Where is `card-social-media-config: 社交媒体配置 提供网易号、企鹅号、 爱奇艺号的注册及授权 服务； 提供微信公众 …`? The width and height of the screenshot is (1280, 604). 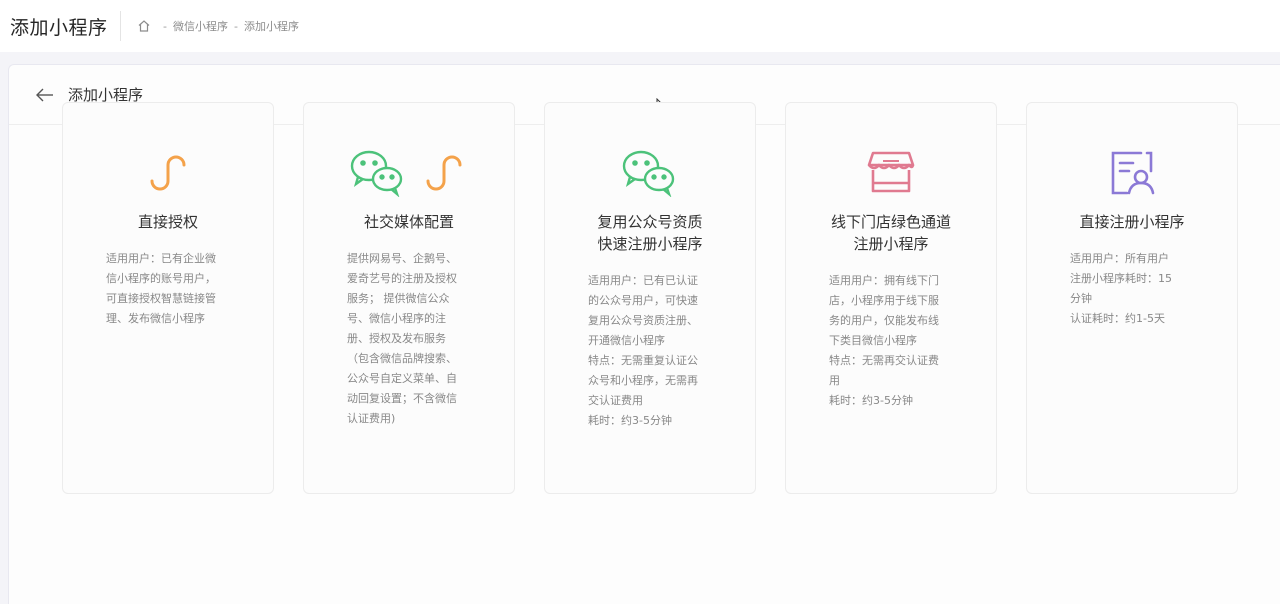
card-social-media-config: 社交媒体配置 提供网易号、企鹅号、 爱奇艺号的注册及授权 服务； 提供微信公众 … is located at coordinates (409, 298).